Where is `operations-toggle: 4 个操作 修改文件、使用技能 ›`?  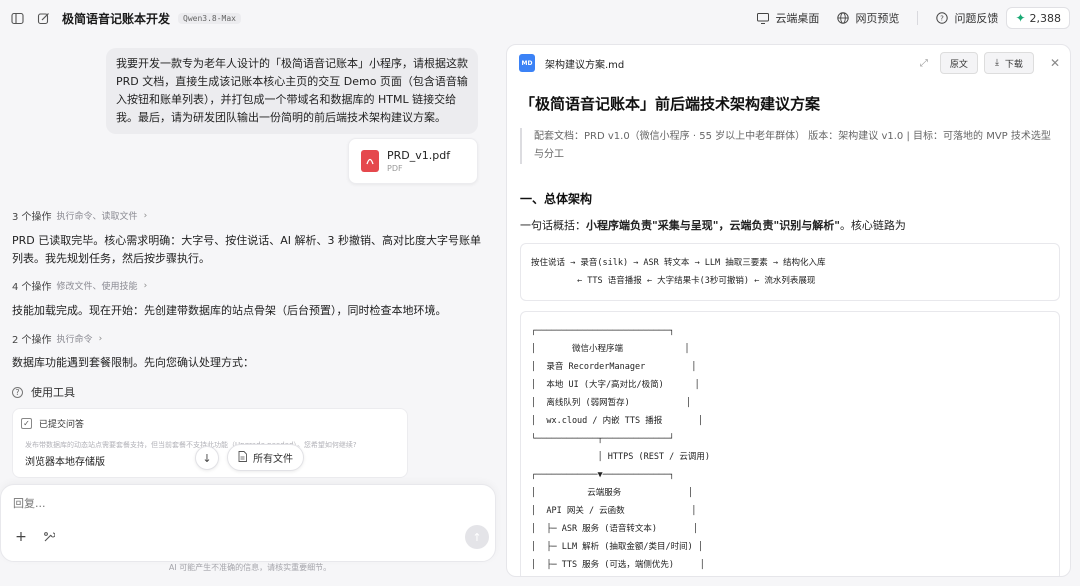 operations-toggle: 4 个操作 修改文件、使用技能 › is located at coordinates (80, 286).